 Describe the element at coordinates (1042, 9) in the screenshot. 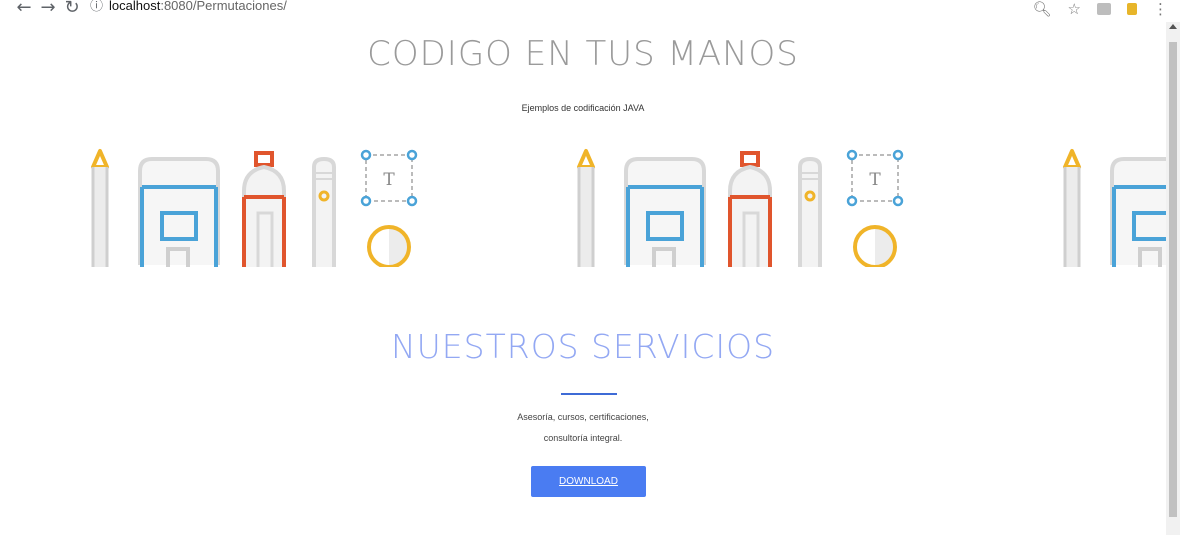

I see `zoom-icon: 🔍︎` at that location.